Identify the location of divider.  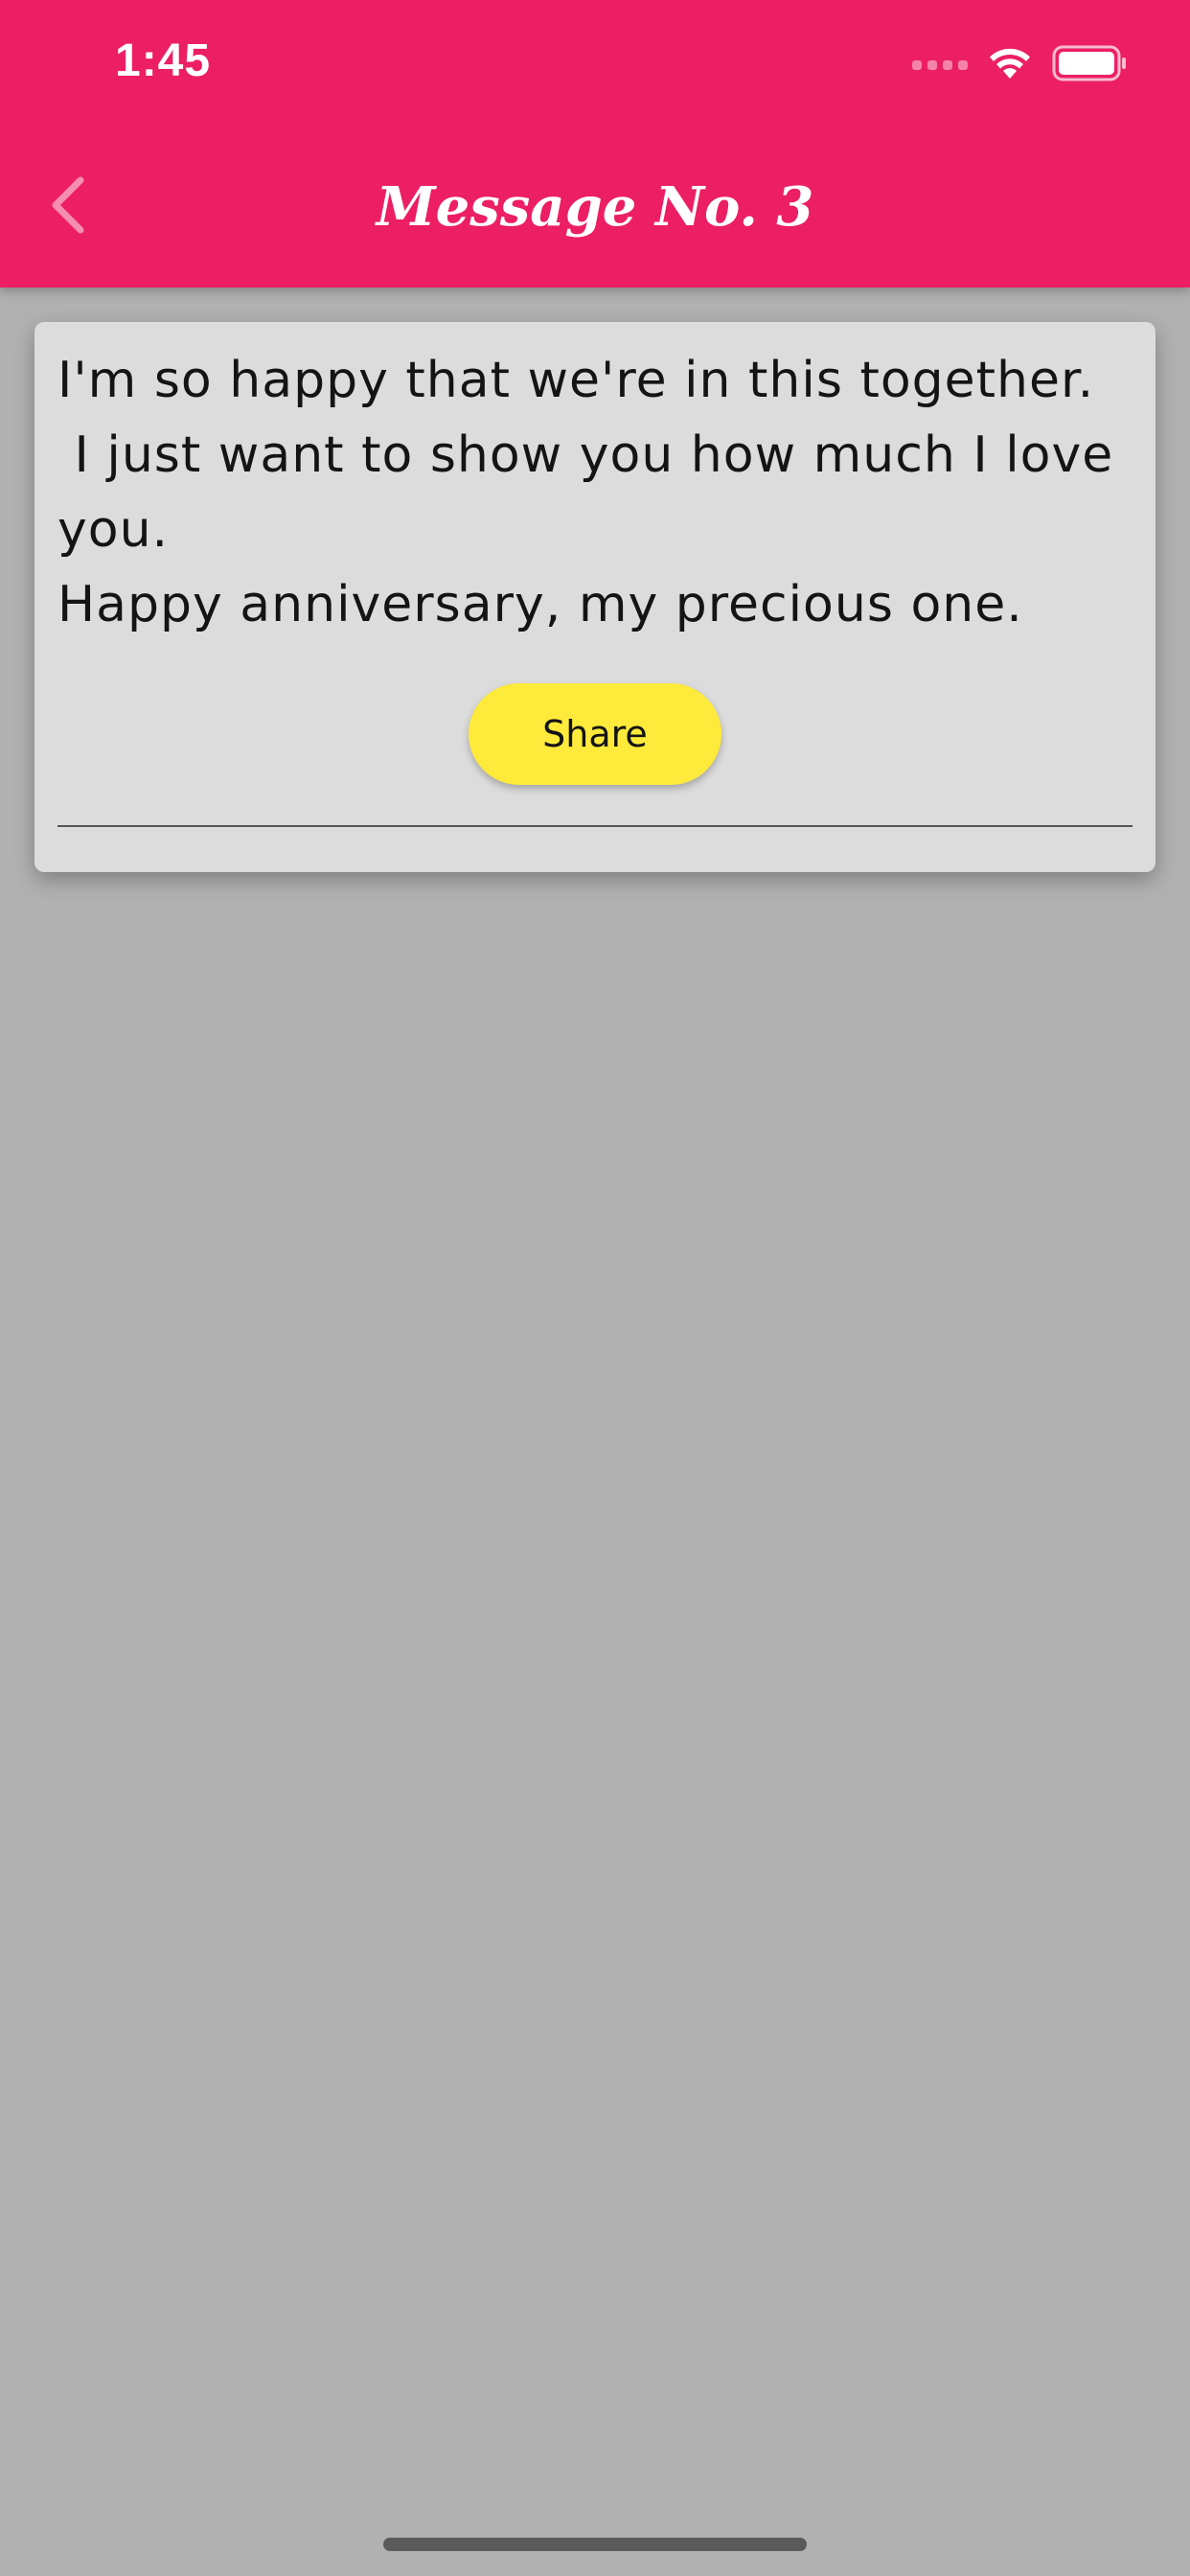
(595, 826).